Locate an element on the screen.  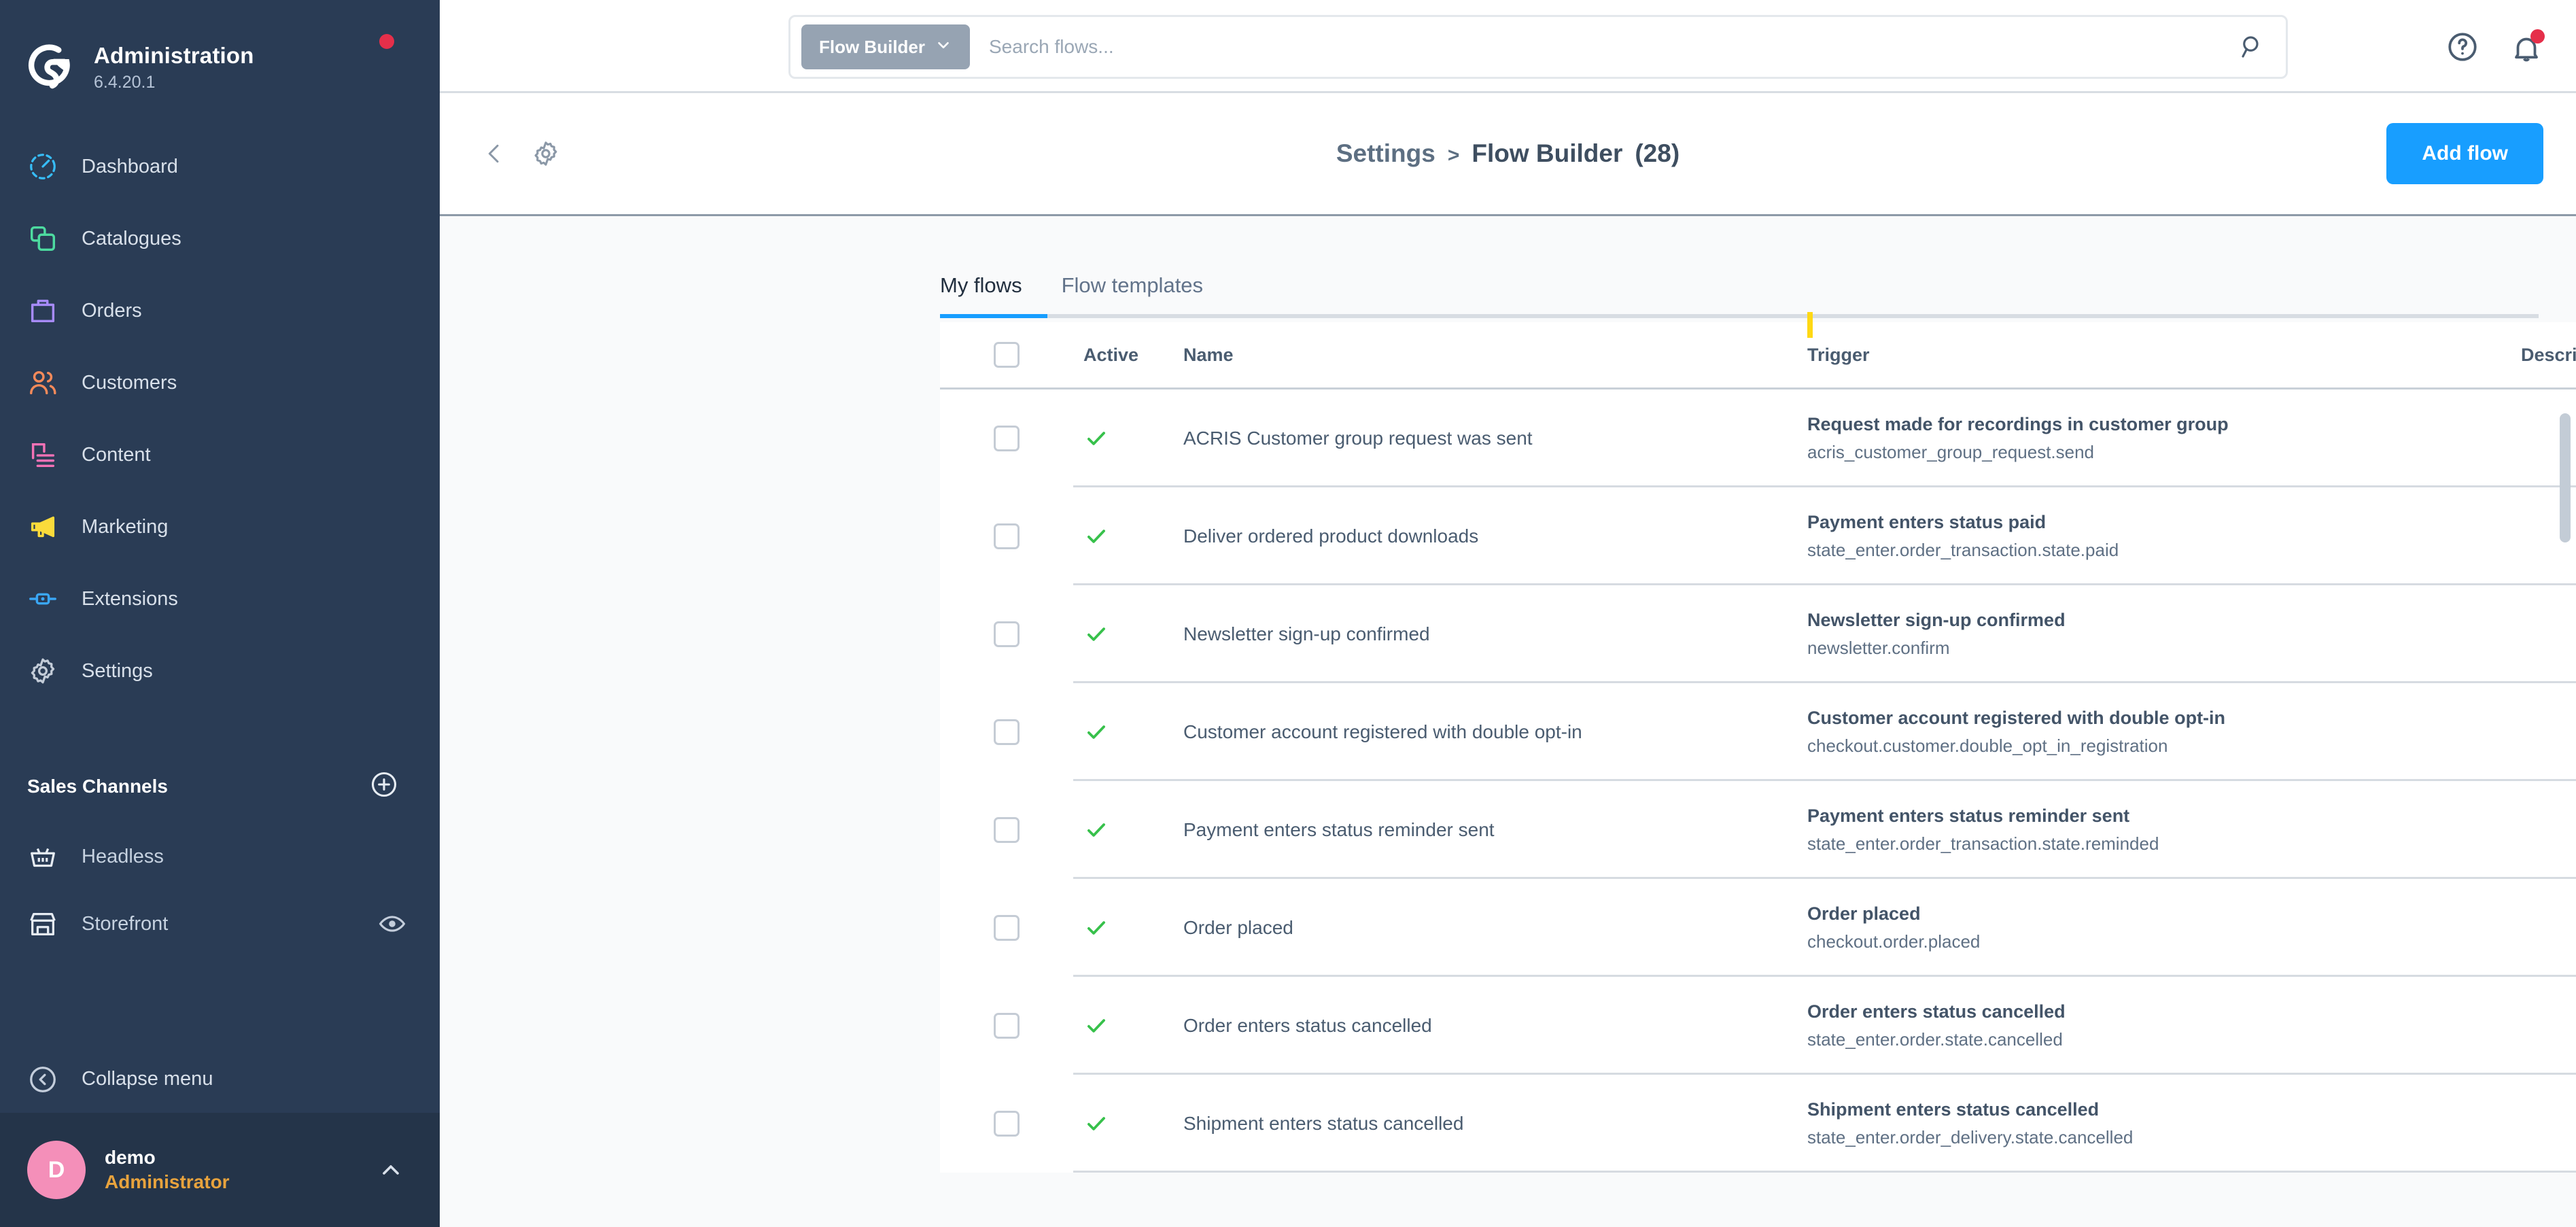
basket-icon is located at coordinates (48, 857).